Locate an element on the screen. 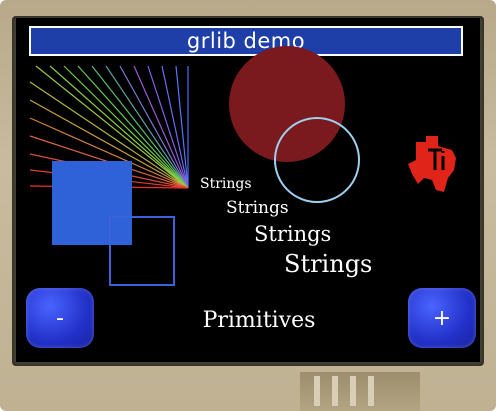 This screenshot has height=411, width=496. previous-button-label: - is located at coordinates (60, 318).